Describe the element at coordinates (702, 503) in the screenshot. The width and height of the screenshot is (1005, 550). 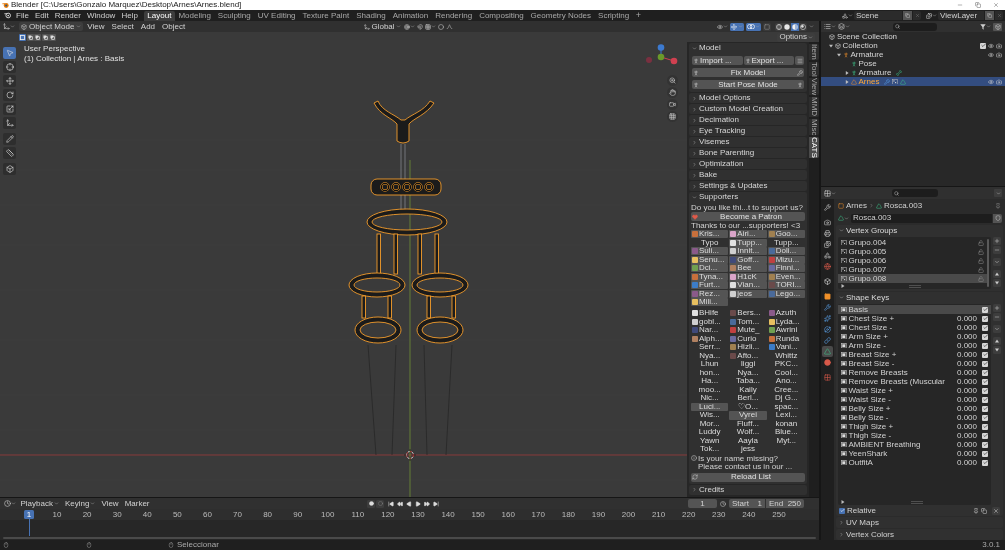
I see `current-frame-field: 1` at that location.